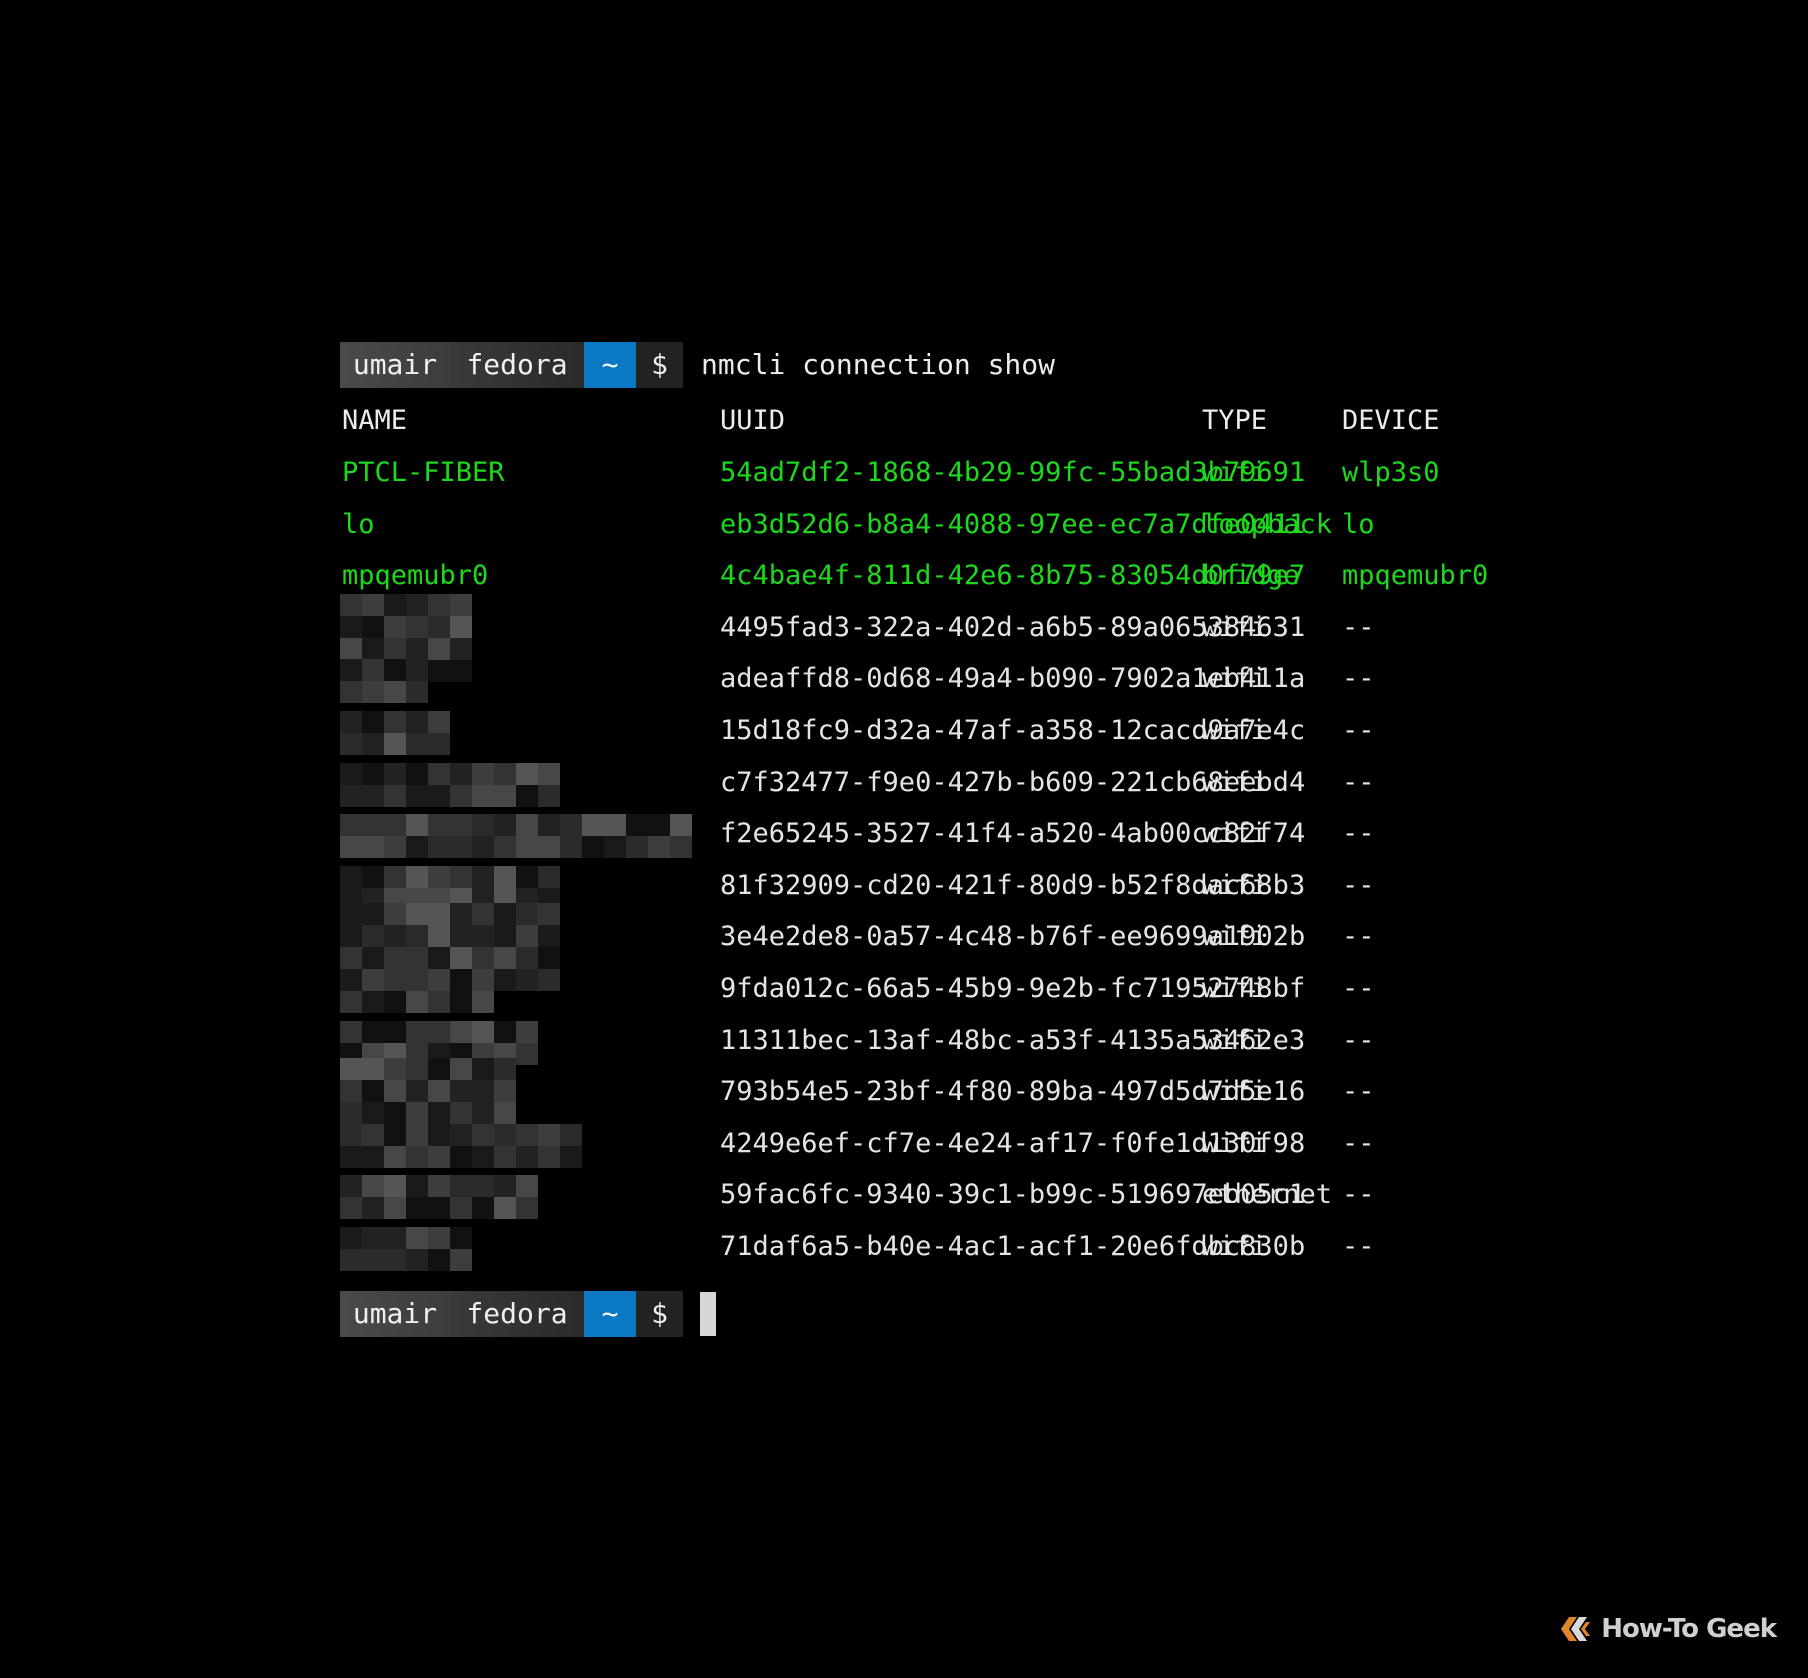  I want to click on watermark-text: How-To Geek, so click(1689, 1629).